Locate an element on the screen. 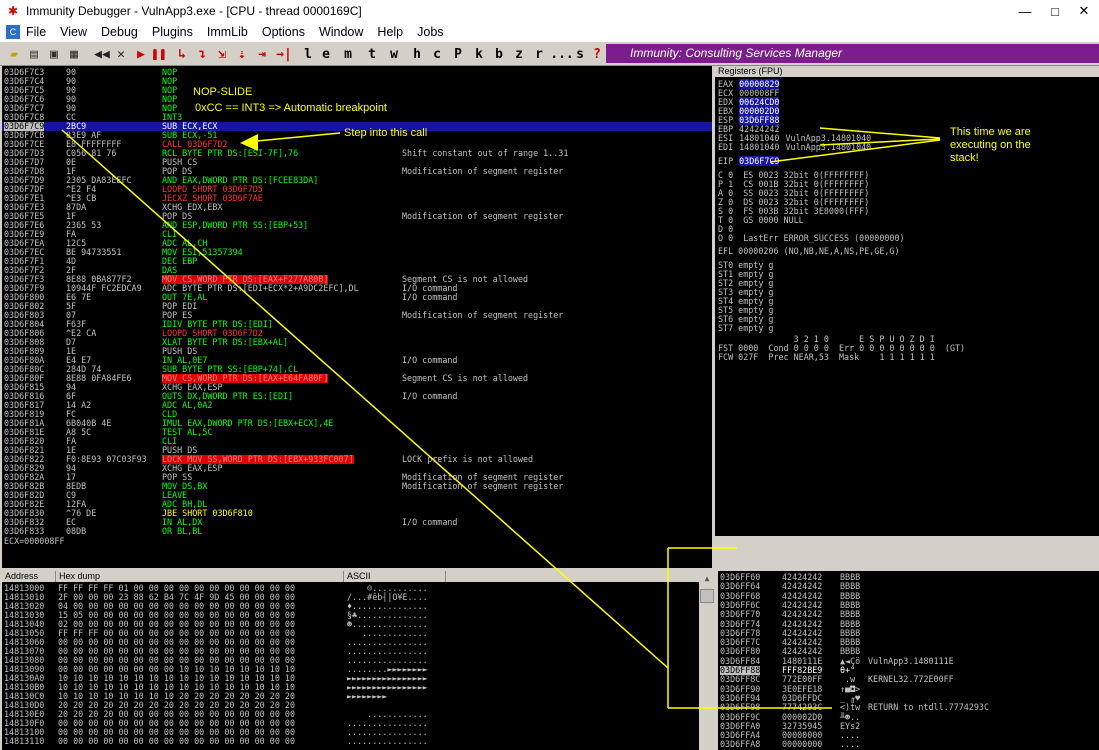 Image resolution: width=1099 pixels, height=750 pixels. dump-col-hex: Hex dump is located at coordinates (200, 576).